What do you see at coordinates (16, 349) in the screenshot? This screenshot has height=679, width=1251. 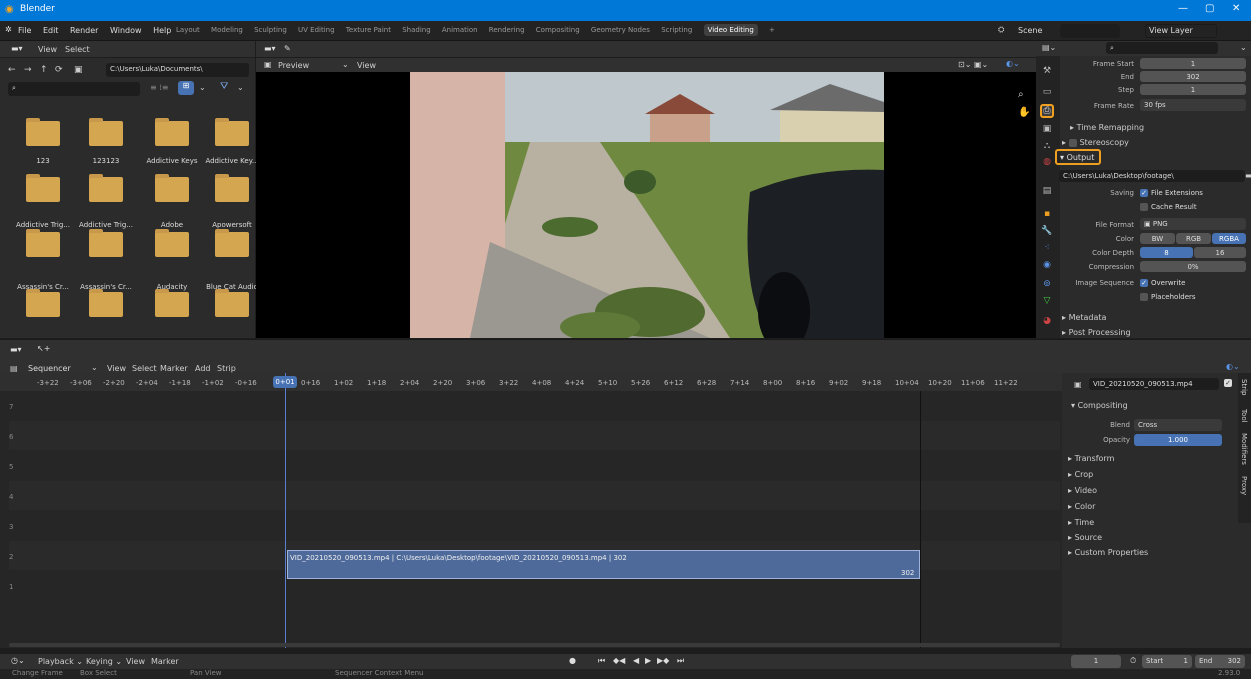 I see `seq-editor-type-icon: ▬▾` at bounding box center [16, 349].